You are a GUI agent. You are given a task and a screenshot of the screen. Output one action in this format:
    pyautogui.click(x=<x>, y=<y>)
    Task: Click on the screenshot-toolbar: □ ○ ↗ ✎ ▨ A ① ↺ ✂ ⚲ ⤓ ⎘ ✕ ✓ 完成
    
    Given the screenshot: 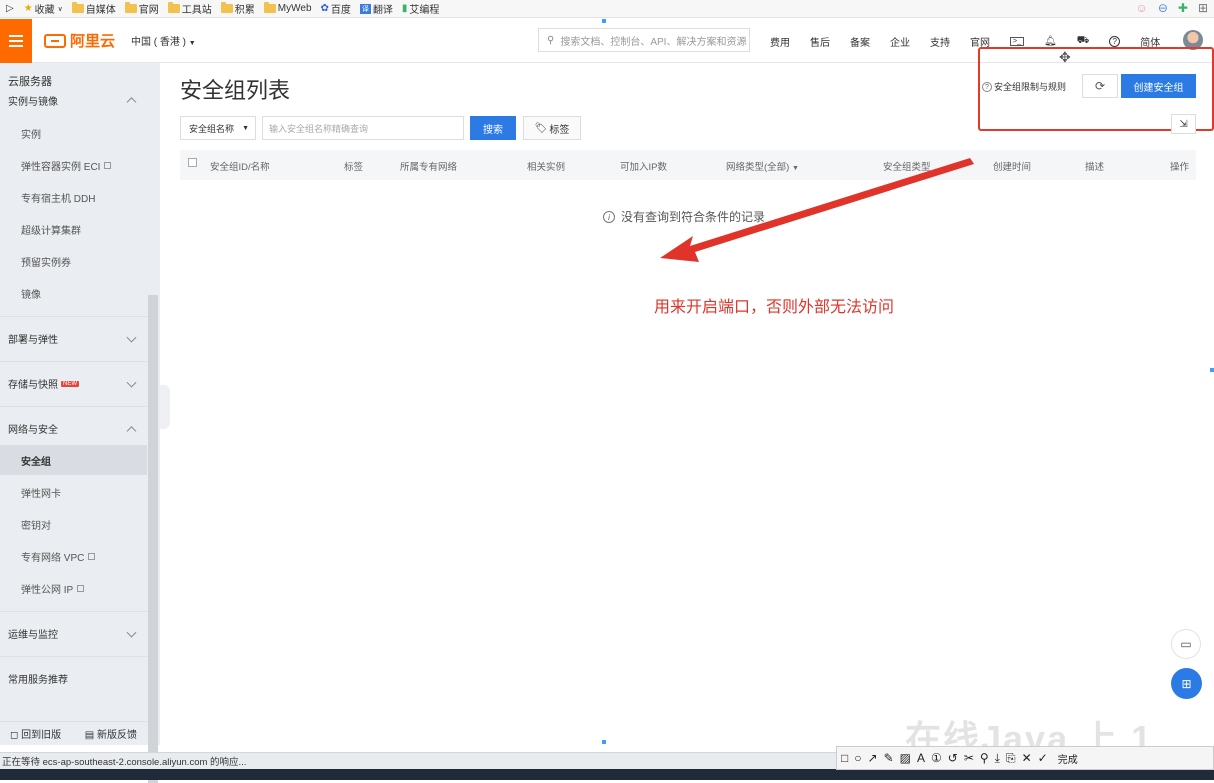 What is the action you would take?
    pyautogui.click(x=1025, y=758)
    